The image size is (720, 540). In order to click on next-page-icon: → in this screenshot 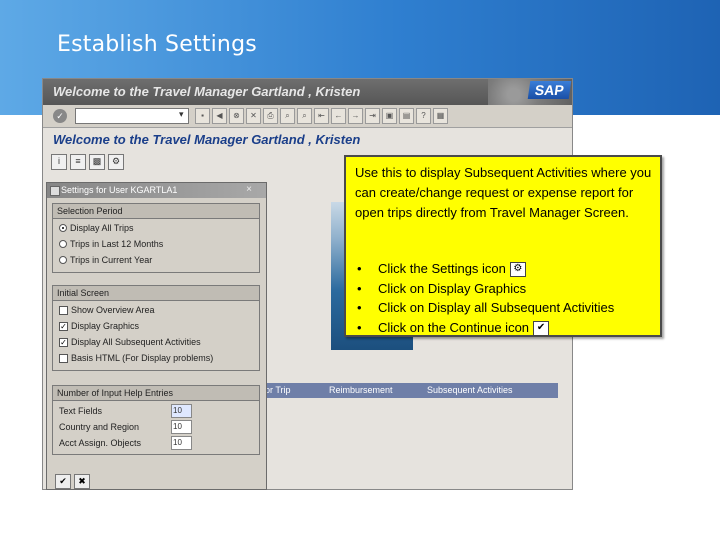, I will do `click(355, 116)`.